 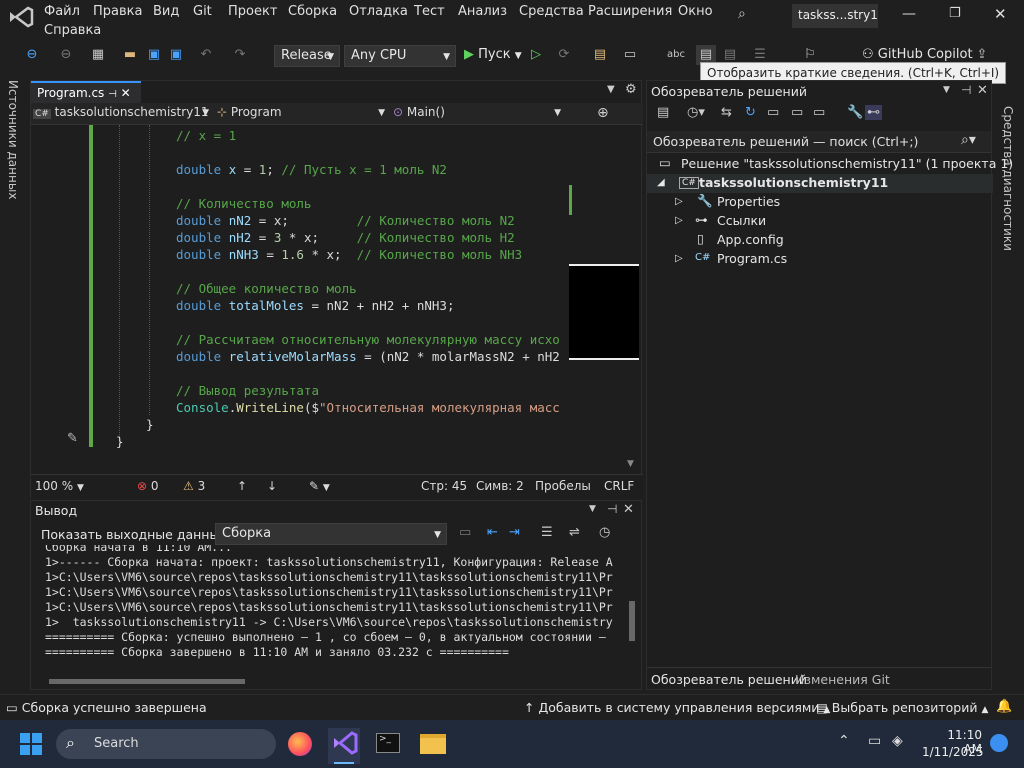 What do you see at coordinates (820, 259) in the screenshot?
I see `tree-item-program-cs: ▷ C# Program.cs` at bounding box center [820, 259].